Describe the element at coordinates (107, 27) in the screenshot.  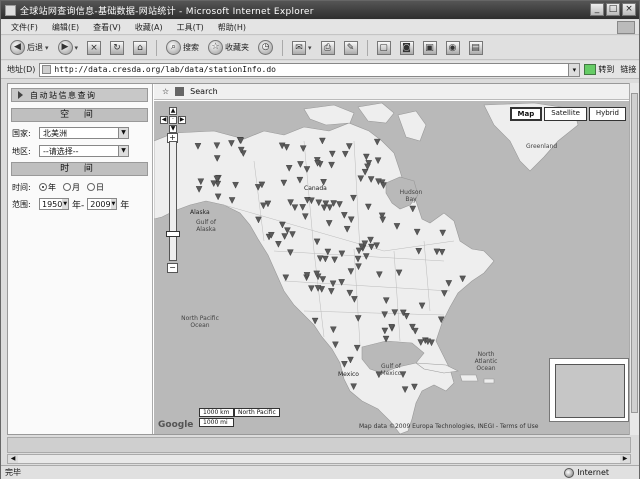
I see `menu-view: 查看(V)` at that location.